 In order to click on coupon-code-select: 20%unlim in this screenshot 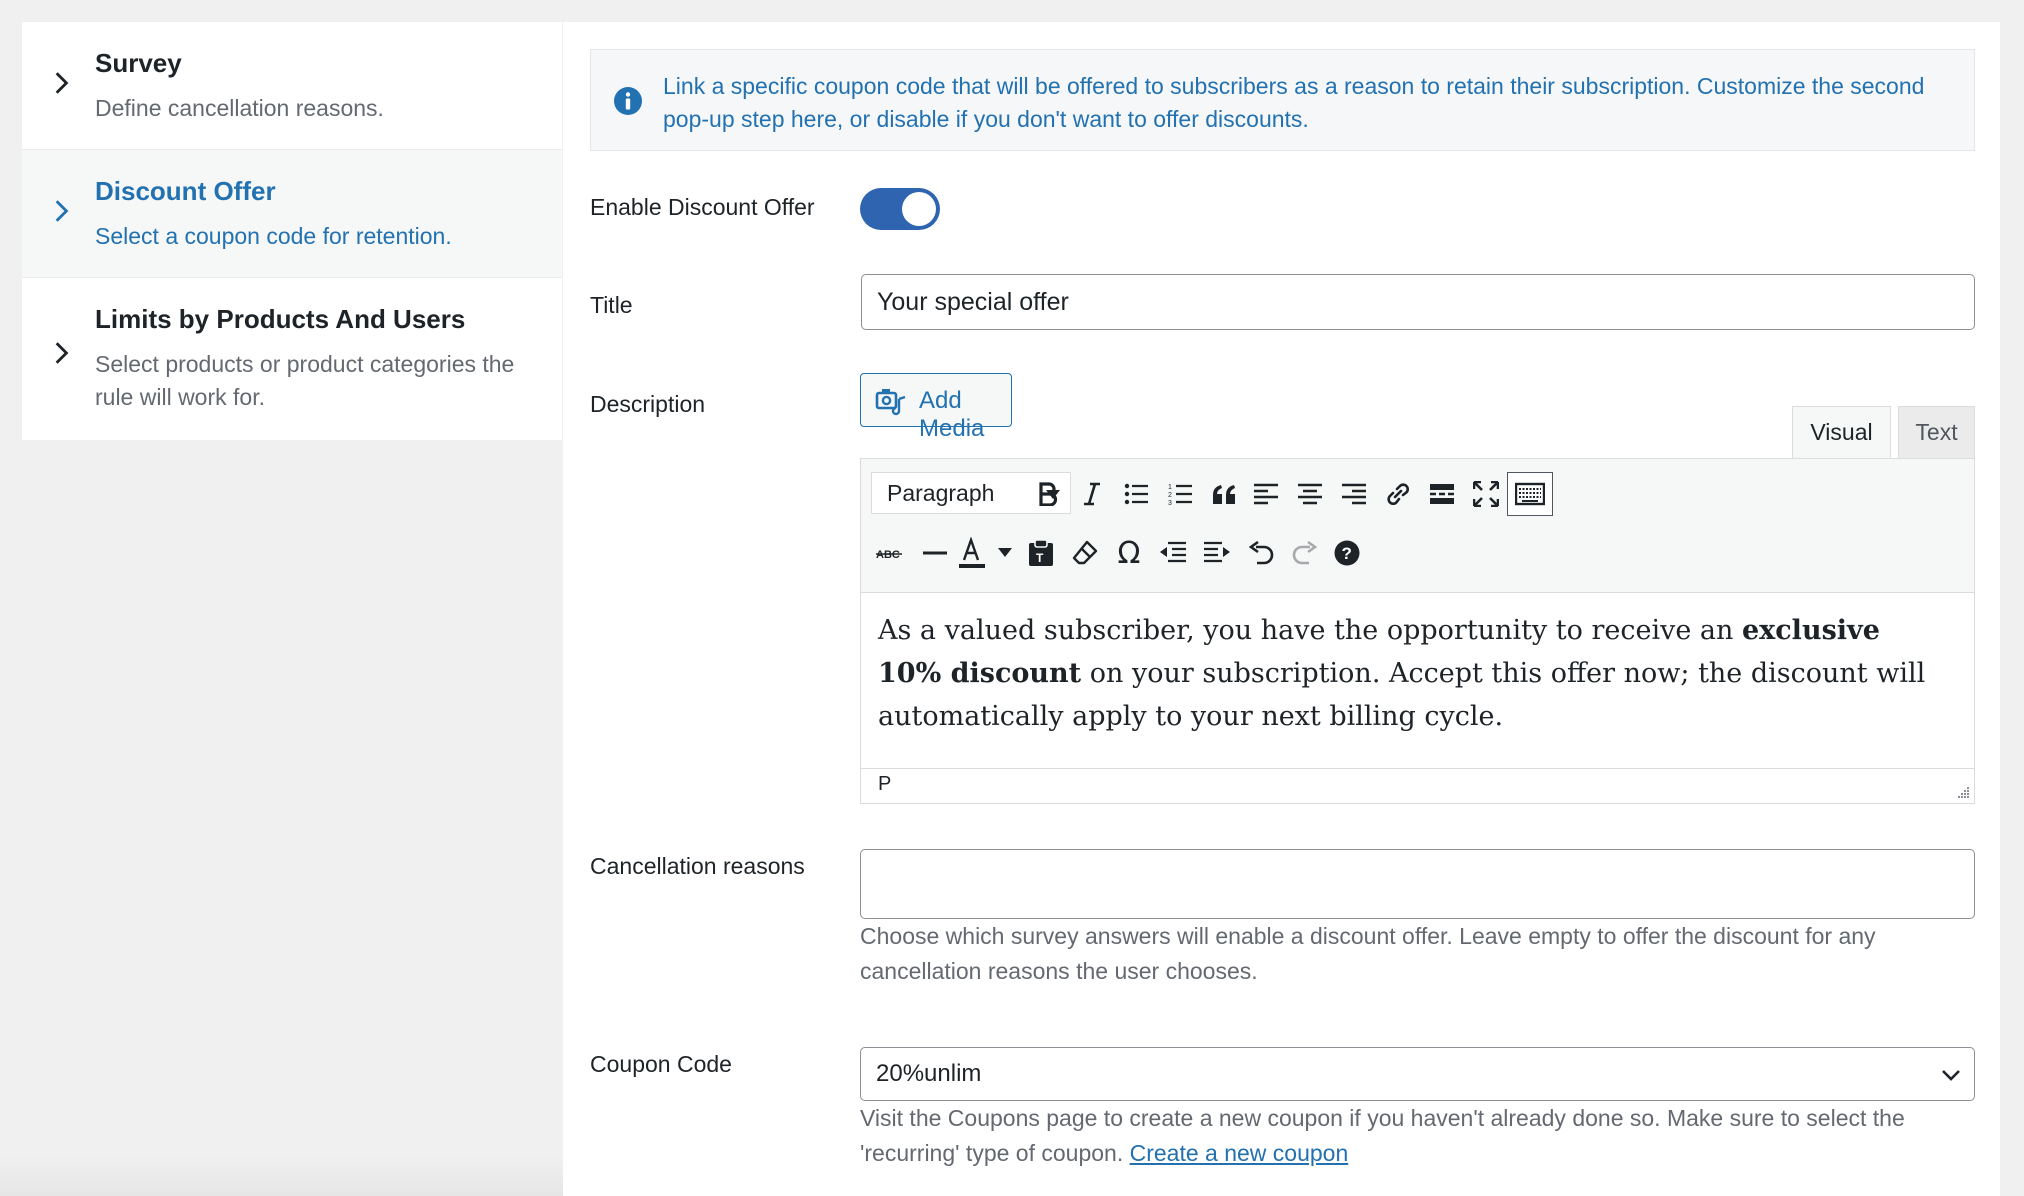, I will do `click(1417, 1074)`.